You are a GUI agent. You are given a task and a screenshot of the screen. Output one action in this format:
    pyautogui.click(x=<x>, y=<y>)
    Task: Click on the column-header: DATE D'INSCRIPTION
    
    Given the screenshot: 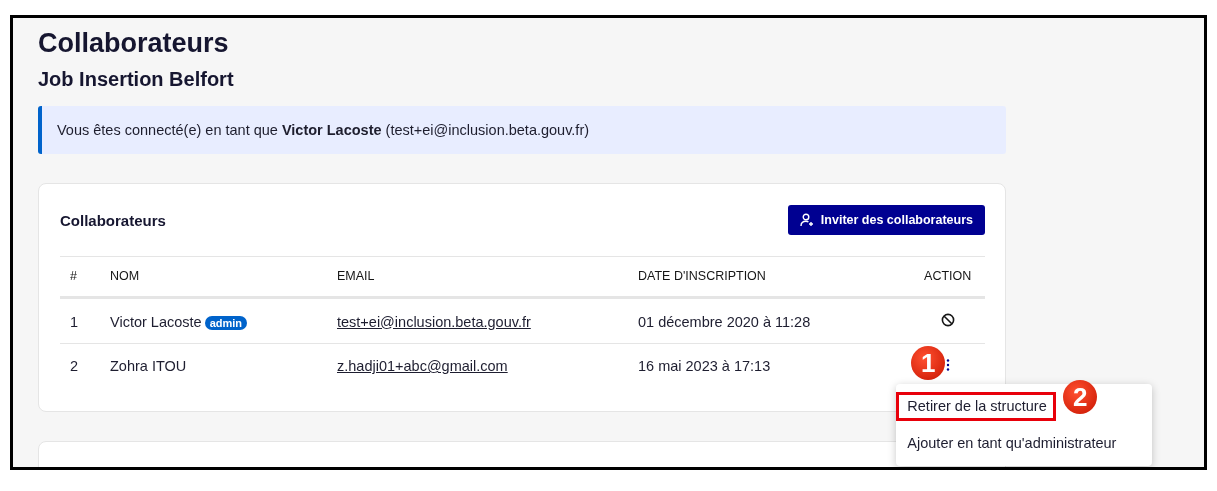 What is the action you would take?
    pyautogui.click(x=774, y=277)
    